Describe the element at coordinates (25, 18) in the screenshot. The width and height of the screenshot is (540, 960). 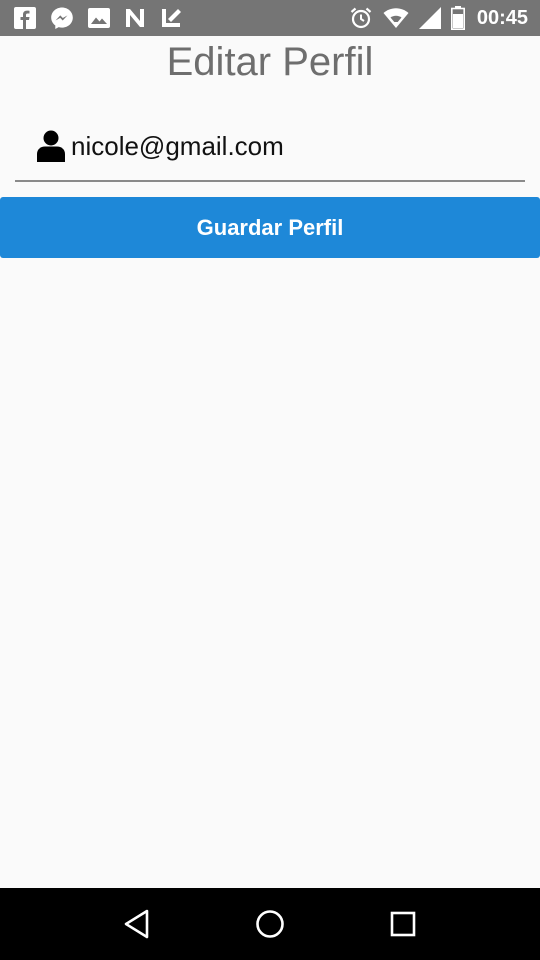
I see `facebook-icon` at that location.